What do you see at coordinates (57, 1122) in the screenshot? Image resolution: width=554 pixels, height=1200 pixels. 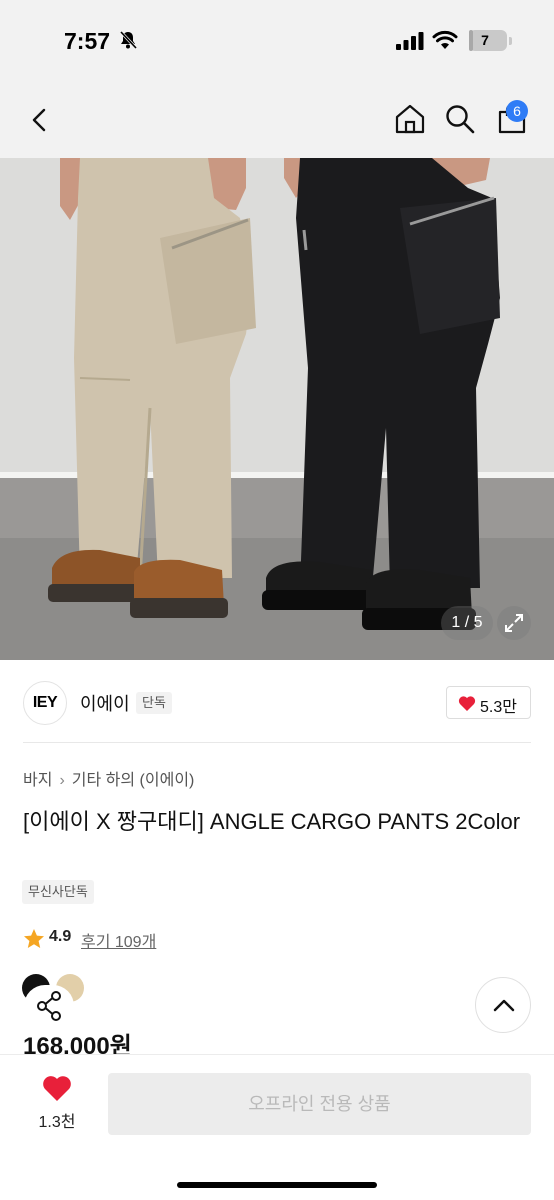 I see `wish-count: 1.3천` at bounding box center [57, 1122].